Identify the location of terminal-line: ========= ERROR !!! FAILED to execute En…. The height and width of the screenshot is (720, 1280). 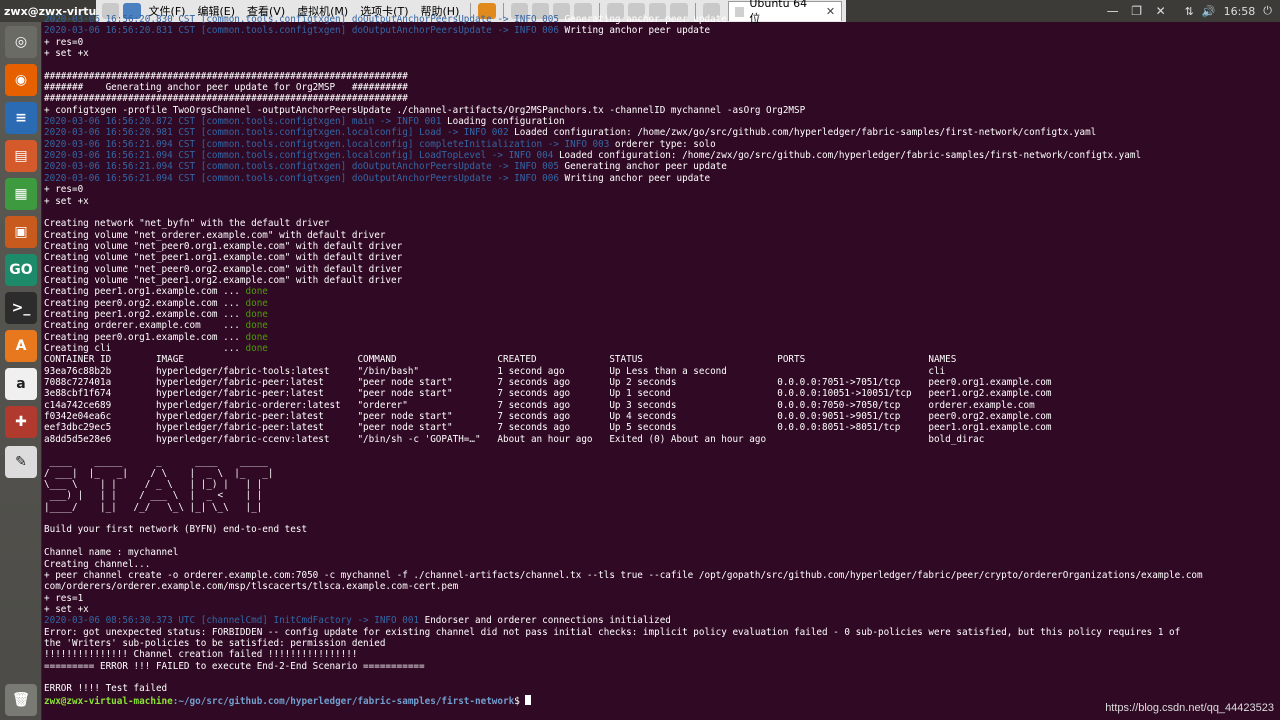
(662, 666).